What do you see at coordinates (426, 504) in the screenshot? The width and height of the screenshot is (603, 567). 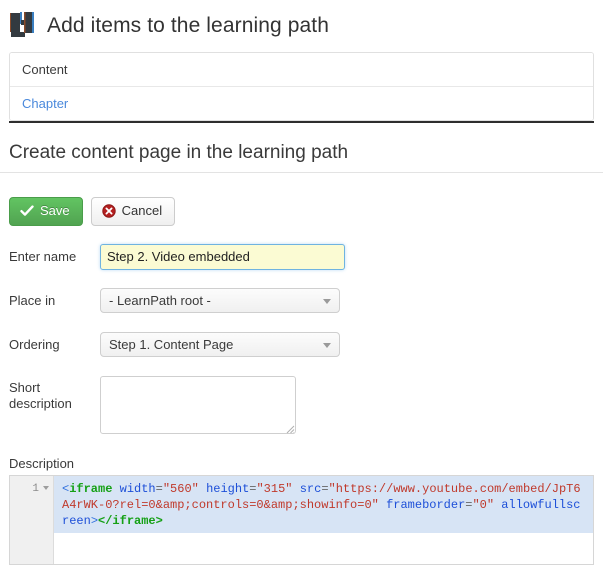 I see `code-token-attr-frameborder: frameborder` at bounding box center [426, 504].